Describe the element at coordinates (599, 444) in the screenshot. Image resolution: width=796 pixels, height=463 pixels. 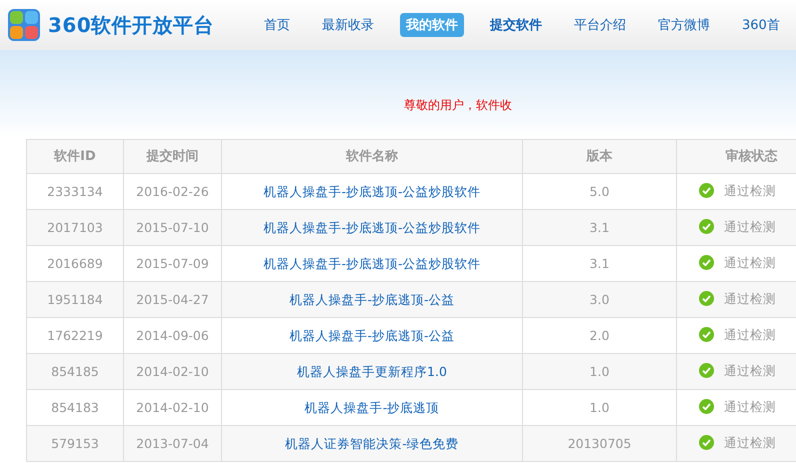
I see `table-cell: 20130705` at that location.